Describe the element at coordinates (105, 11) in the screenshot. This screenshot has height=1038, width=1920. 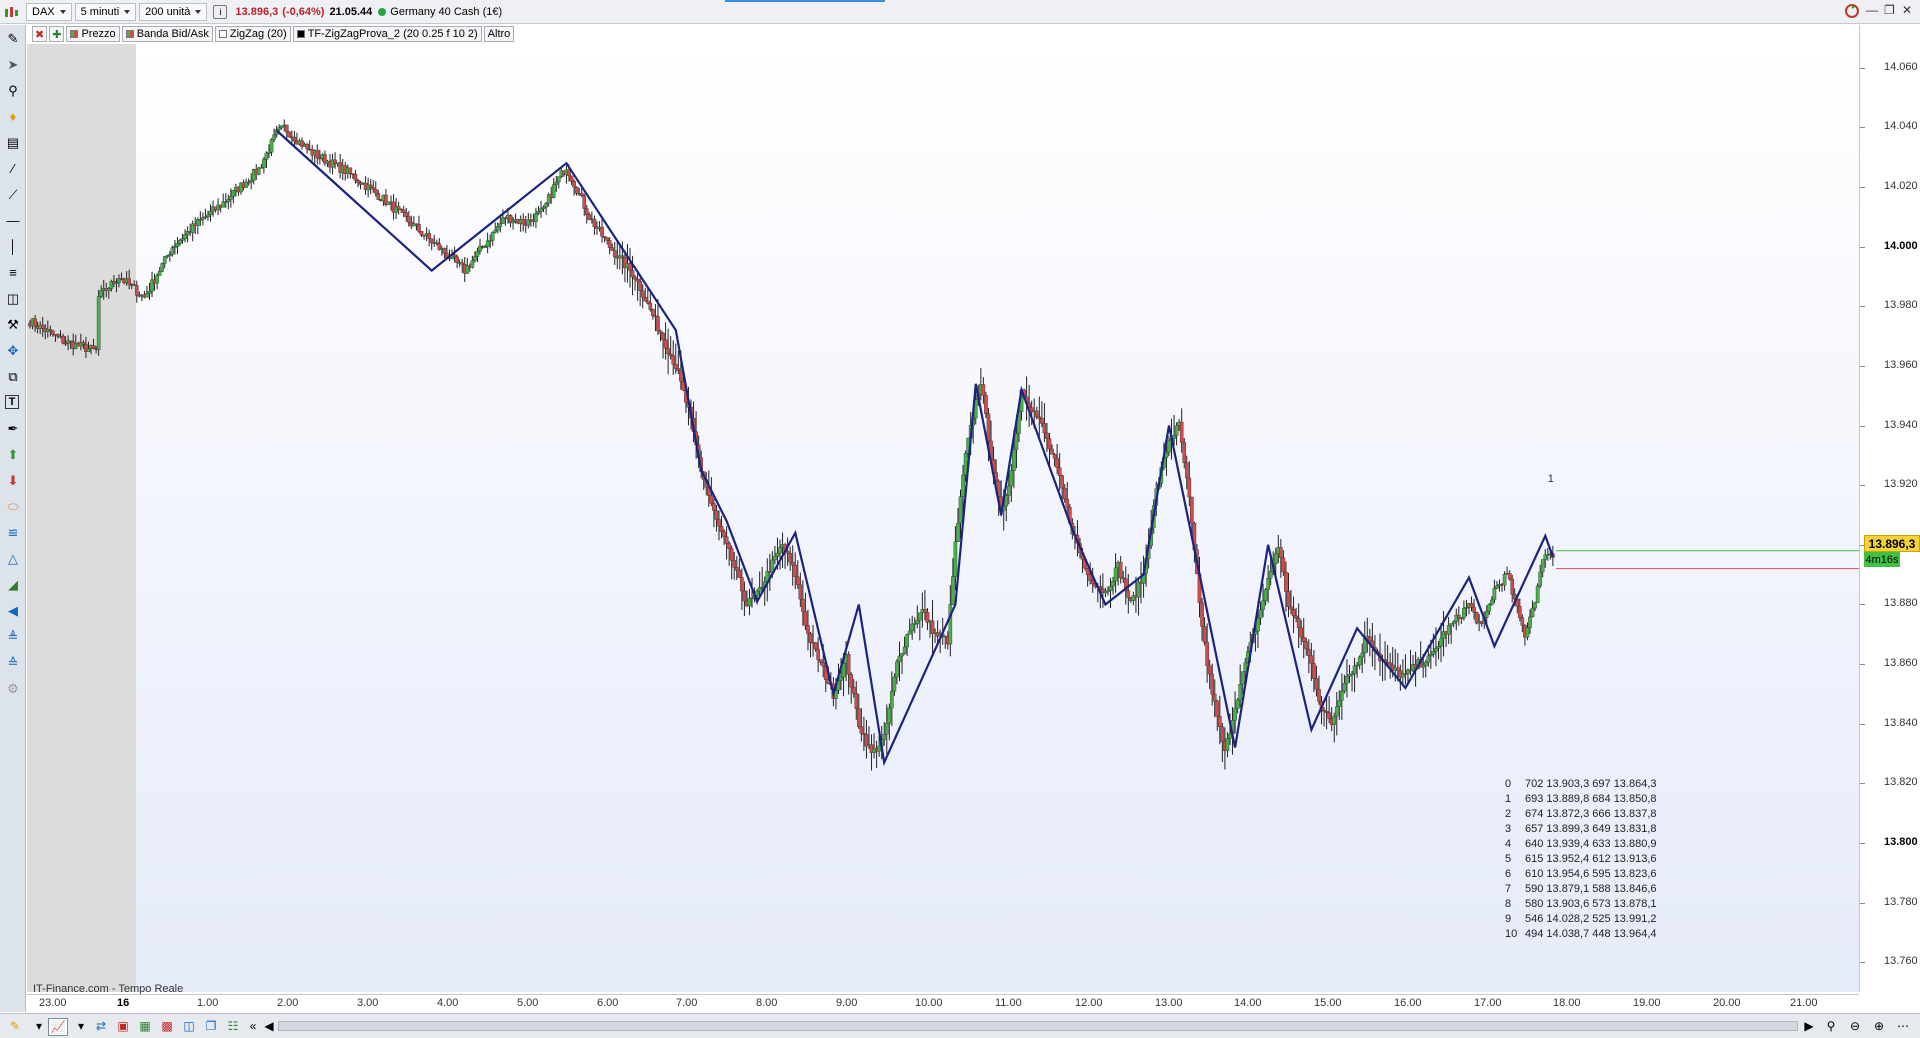
I see `timeframe-select: 5 minuti` at that location.